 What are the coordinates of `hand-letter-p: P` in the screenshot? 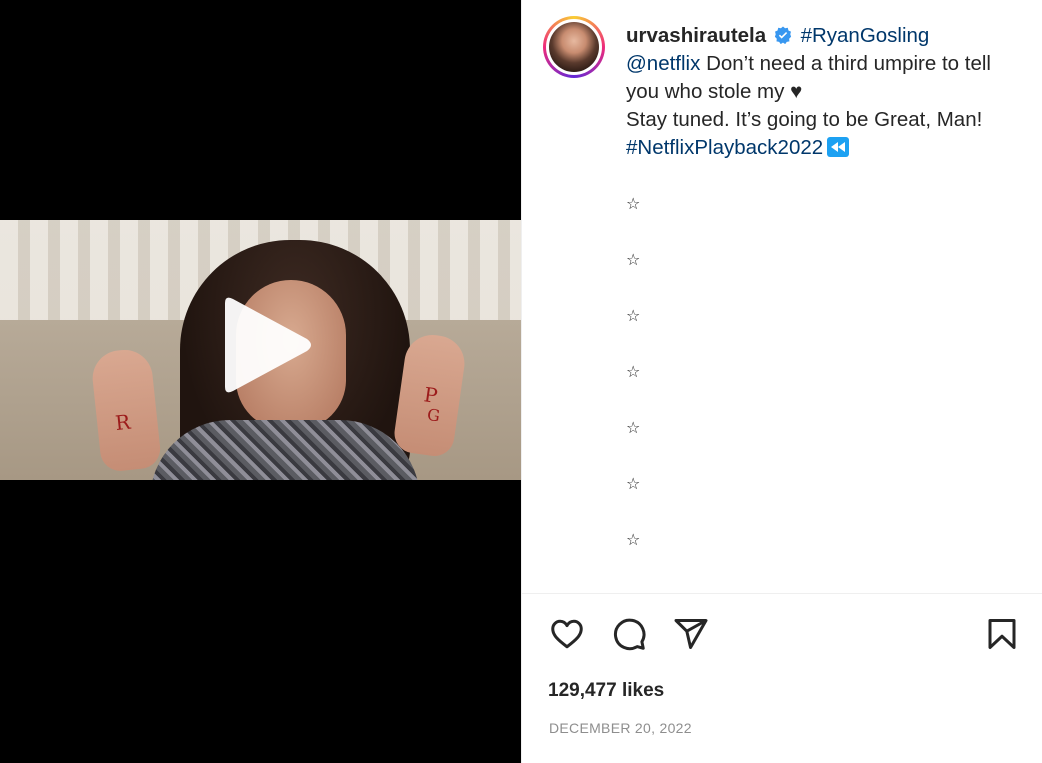 It's located at (431, 395).